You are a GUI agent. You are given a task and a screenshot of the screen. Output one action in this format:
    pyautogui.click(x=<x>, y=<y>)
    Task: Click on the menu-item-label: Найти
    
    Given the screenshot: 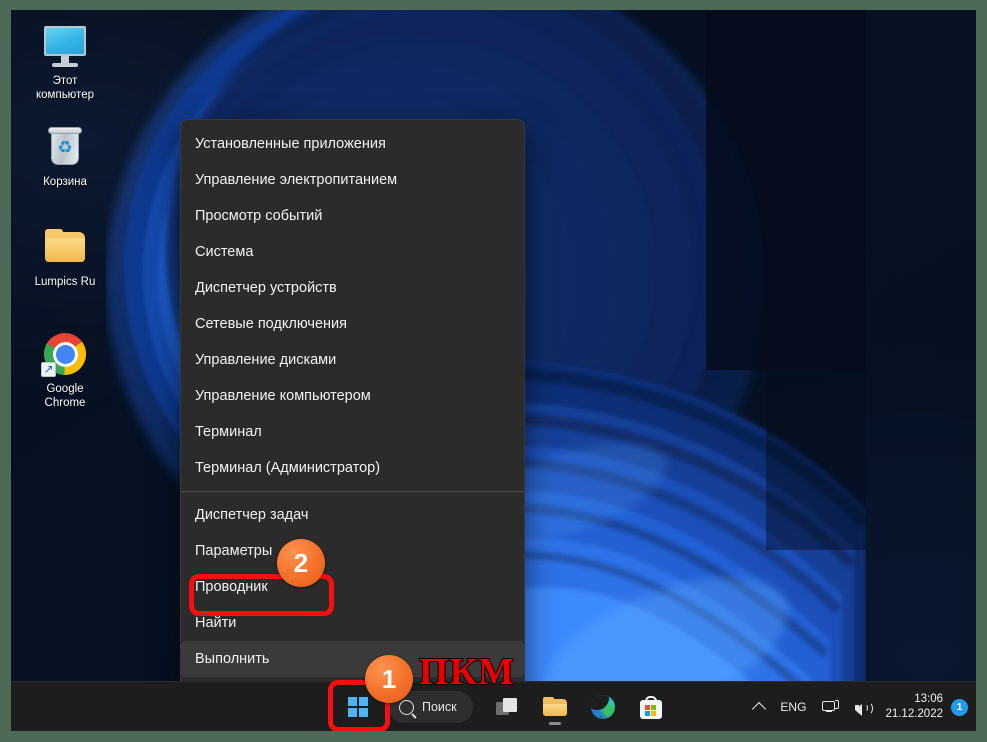 What is the action you would take?
    pyautogui.click(x=216, y=623)
    